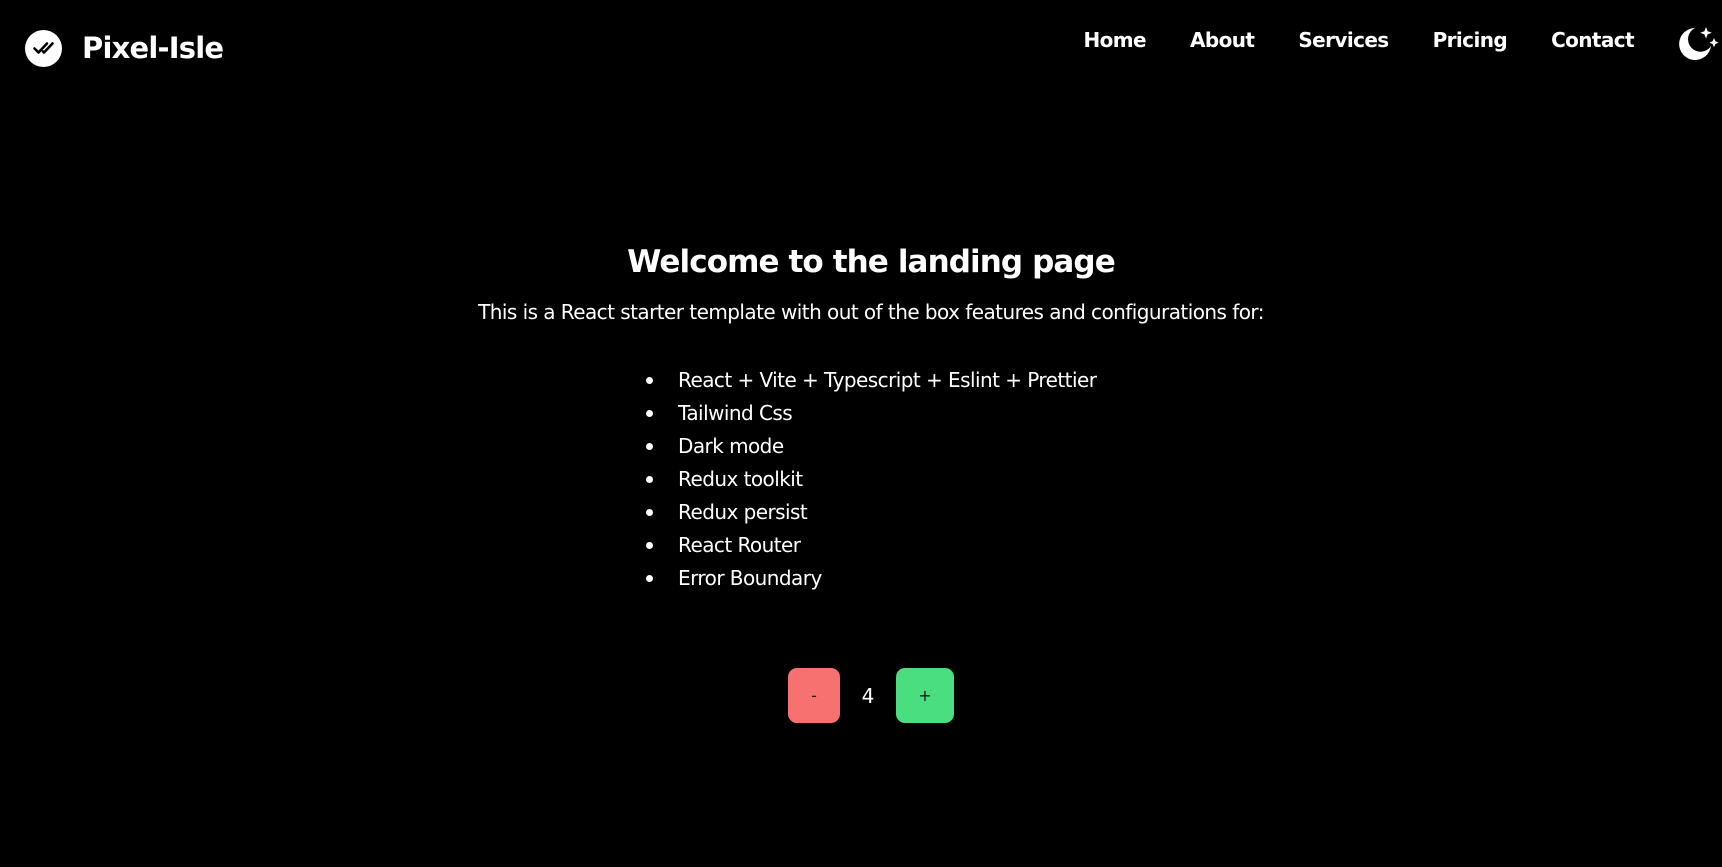 Image resolution: width=1722 pixels, height=867 pixels. Describe the element at coordinates (740, 479) in the screenshot. I see `feature-label: Redux toolkit` at that location.